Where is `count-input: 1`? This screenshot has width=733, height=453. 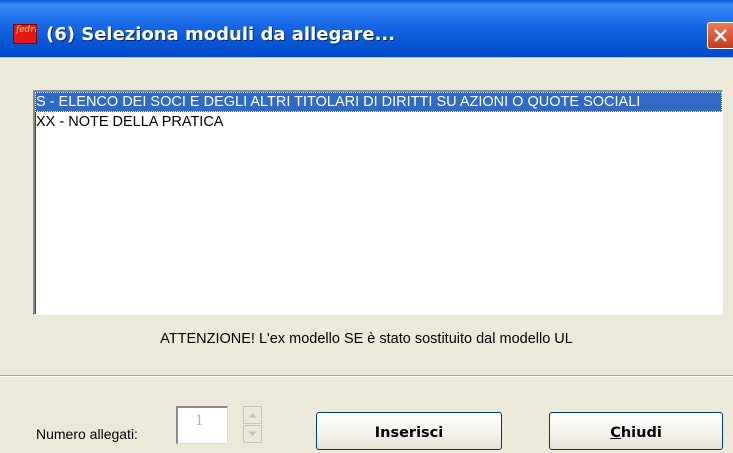 count-input: 1 is located at coordinates (202, 425).